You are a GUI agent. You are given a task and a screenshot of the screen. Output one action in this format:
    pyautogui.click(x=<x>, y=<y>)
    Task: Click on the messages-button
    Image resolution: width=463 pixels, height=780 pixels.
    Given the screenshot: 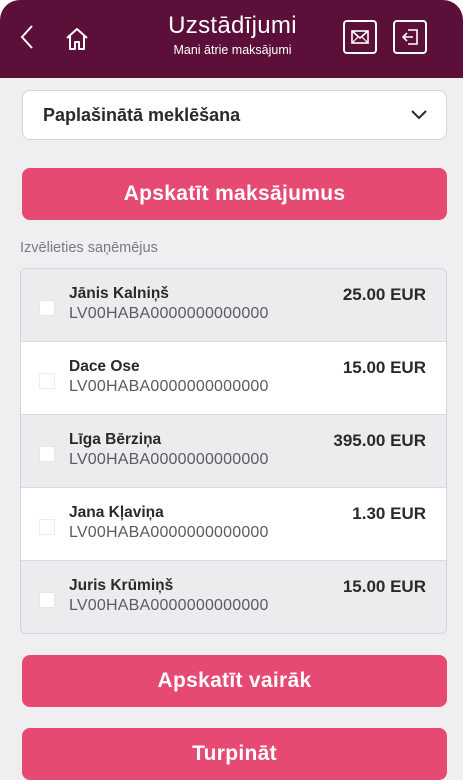 What is the action you would take?
    pyautogui.click(x=360, y=37)
    